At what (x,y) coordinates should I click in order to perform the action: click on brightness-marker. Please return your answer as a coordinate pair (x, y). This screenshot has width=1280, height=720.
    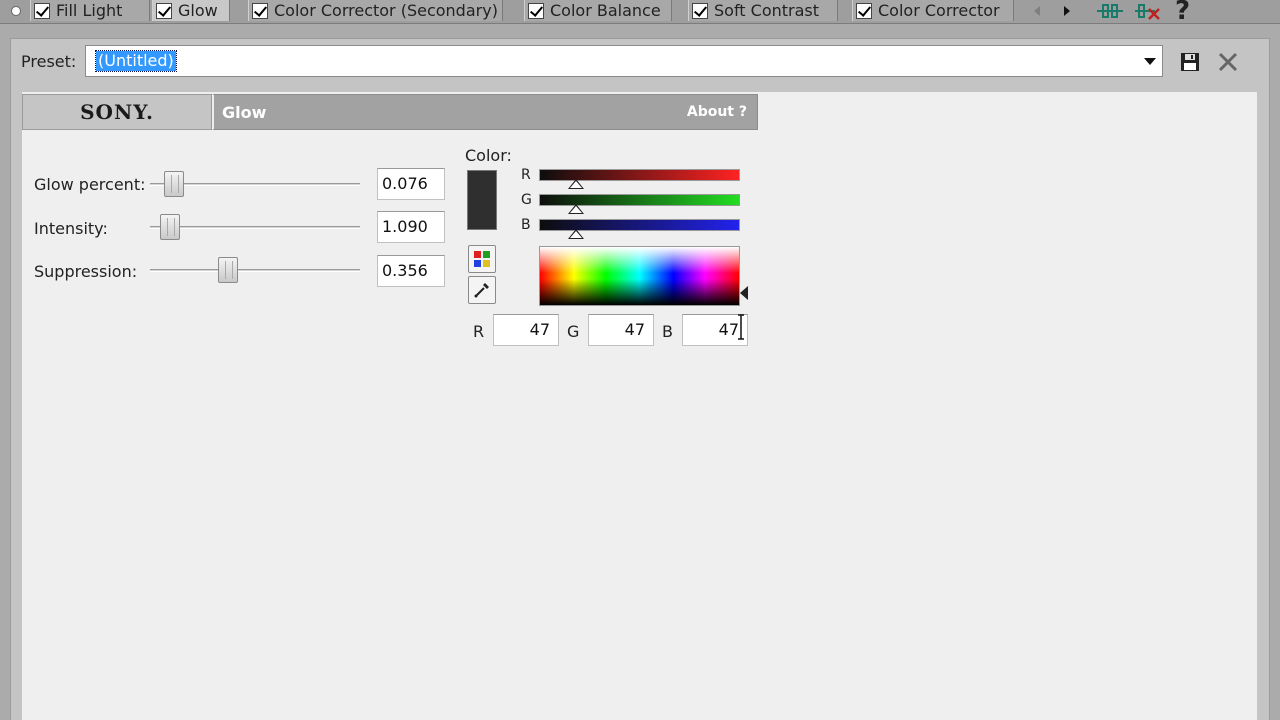
    Looking at the image, I should click on (744, 293).